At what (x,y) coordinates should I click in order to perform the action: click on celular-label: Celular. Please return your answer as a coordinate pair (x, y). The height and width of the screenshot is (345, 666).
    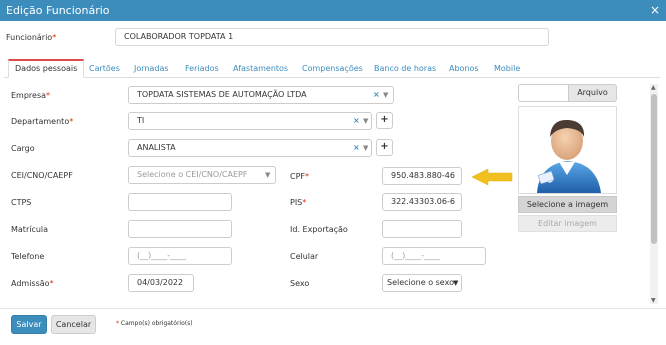
    Looking at the image, I should click on (304, 256).